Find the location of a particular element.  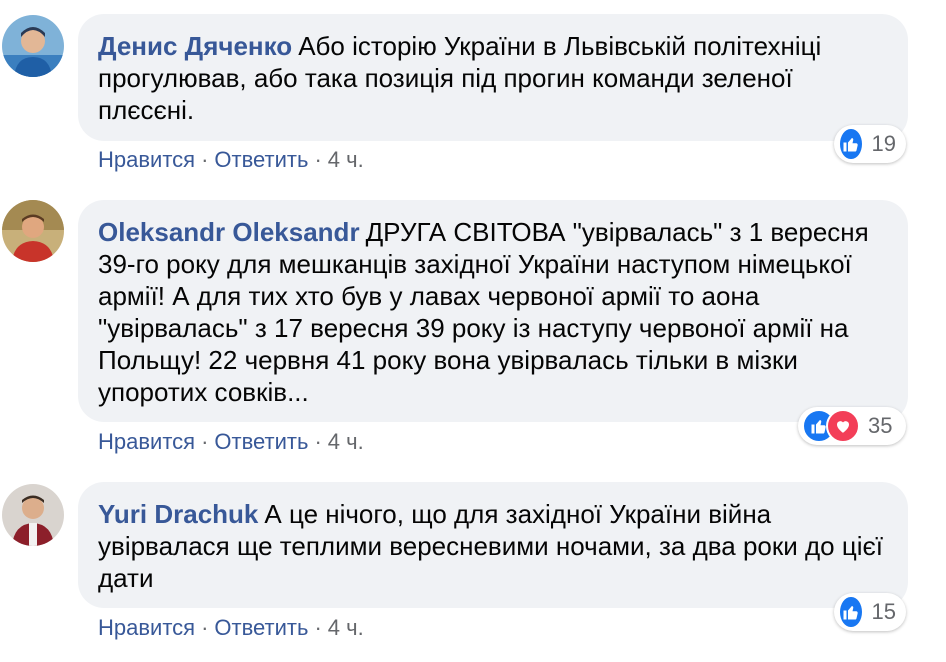

avatar is located at coordinates (33, 515).